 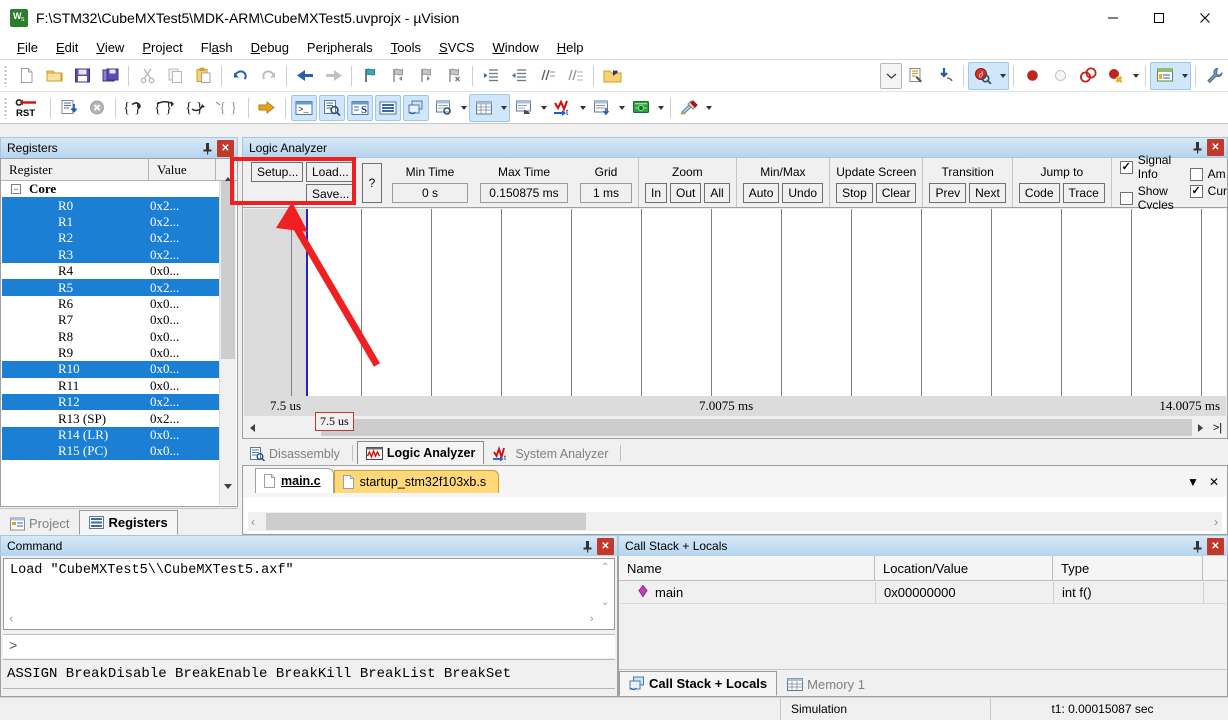 What do you see at coordinates (128, 522) in the screenshot?
I see `sidebar-tab-registers: Registers` at bounding box center [128, 522].